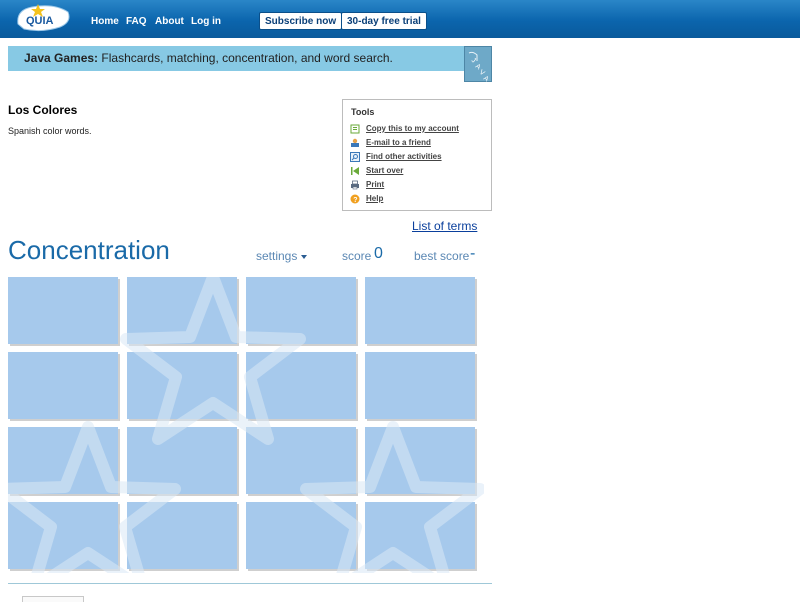 Image resolution: width=800 pixels, height=602 pixels. What do you see at coordinates (136, 21) in the screenshot?
I see `nav-faq-link: FAQ` at bounding box center [136, 21].